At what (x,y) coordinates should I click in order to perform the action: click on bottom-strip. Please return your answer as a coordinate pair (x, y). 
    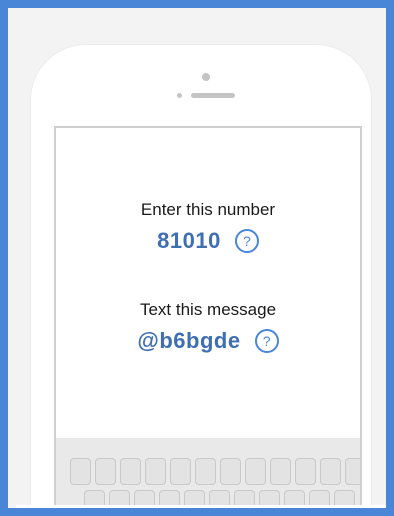
    Looking at the image, I should click on (201, 506).